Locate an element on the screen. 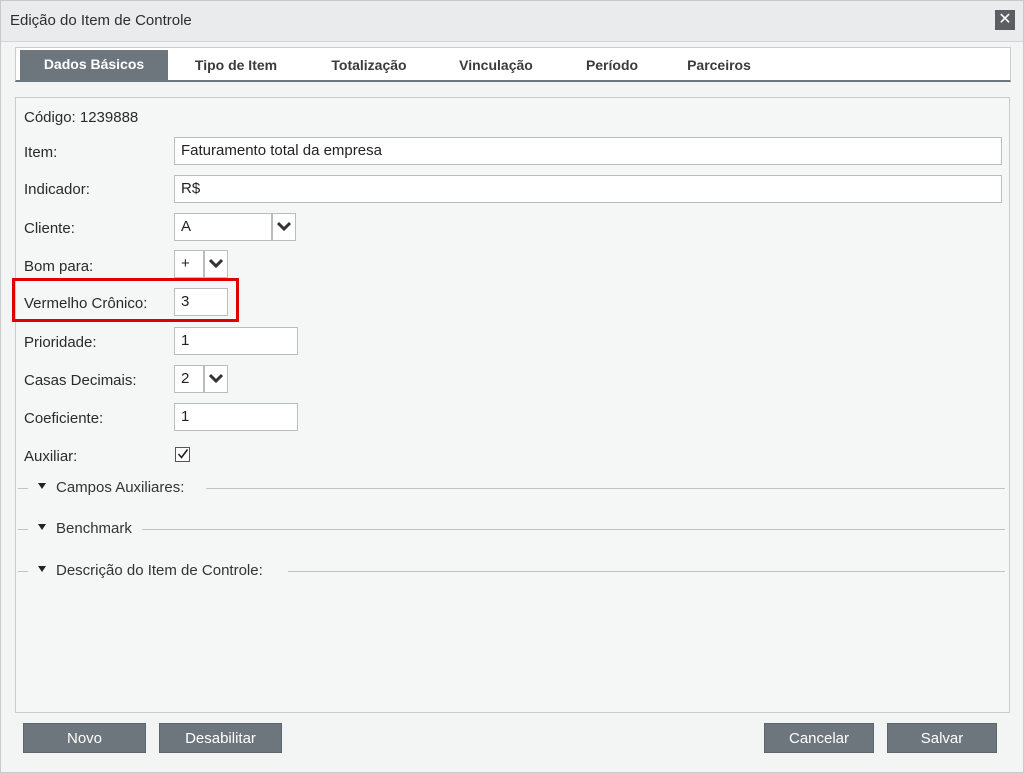  tab-periodo: Período is located at coordinates (612, 64).